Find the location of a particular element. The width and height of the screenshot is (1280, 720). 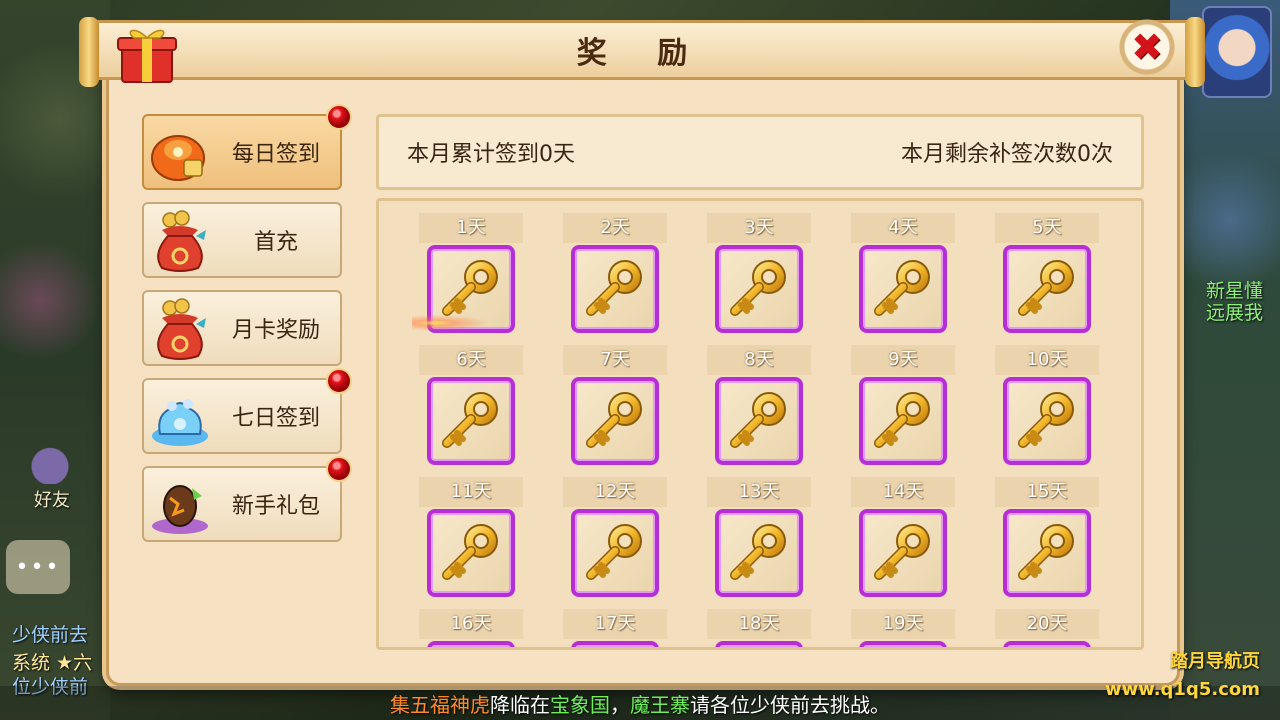

magic-egg-icon is located at coordinates (180, 506).